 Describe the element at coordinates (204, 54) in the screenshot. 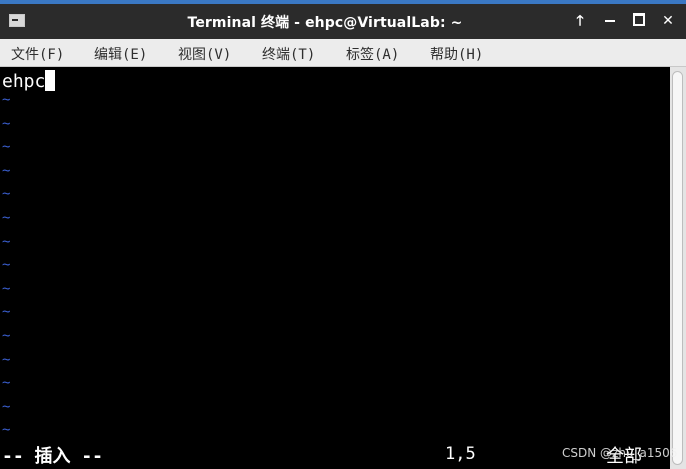

I see `menu-view: 视图(V)` at that location.